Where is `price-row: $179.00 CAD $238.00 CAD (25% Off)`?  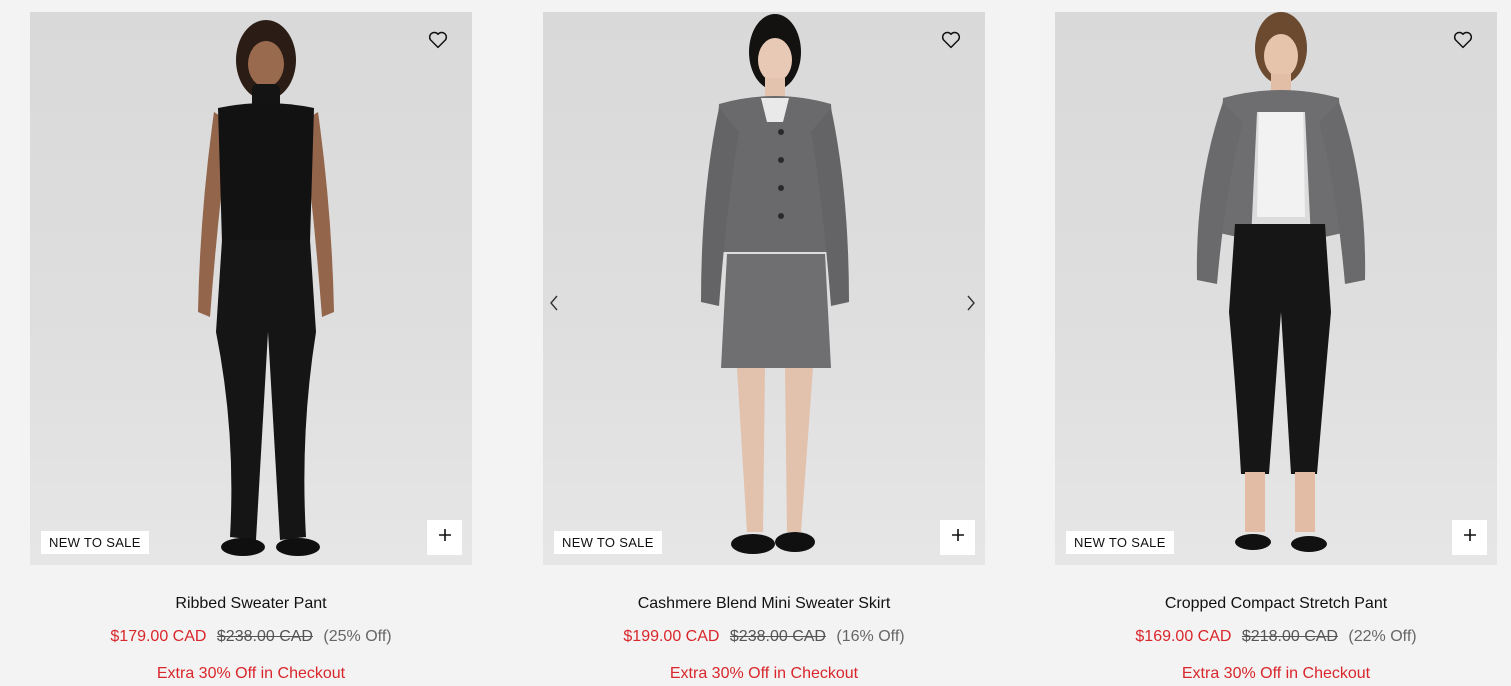 price-row: $179.00 CAD $238.00 CAD (25% Off) is located at coordinates (251, 637).